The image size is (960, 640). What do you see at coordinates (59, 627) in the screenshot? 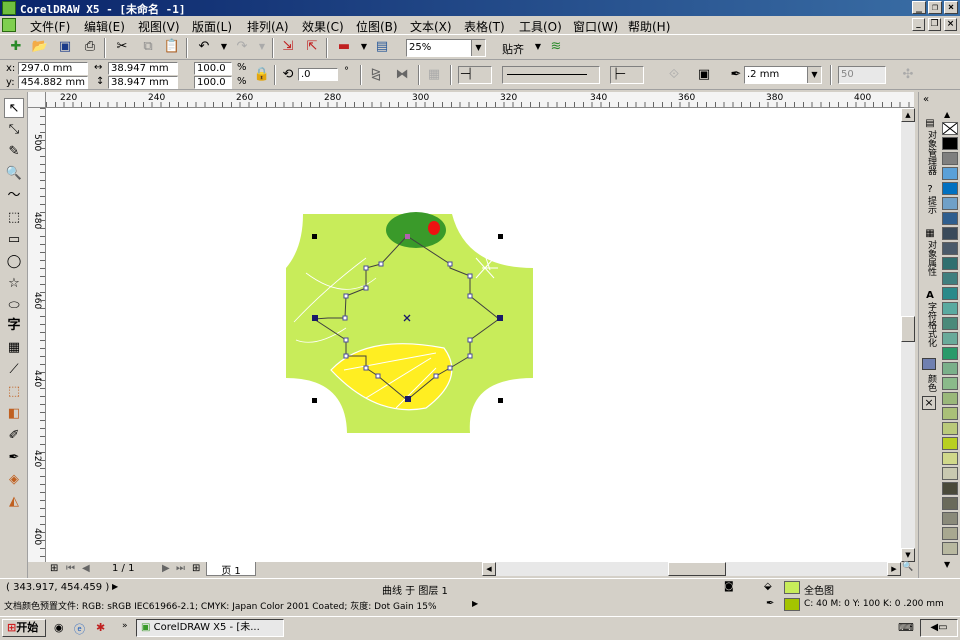
I see `browser-icon: ◉` at bounding box center [59, 627].